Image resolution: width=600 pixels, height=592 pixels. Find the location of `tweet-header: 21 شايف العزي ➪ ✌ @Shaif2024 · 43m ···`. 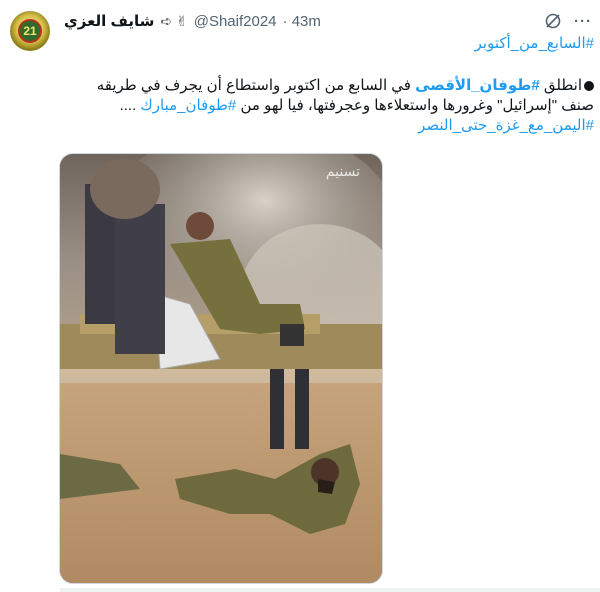

tweet-header: 21 شايف العزي ➪ ✌ @Shaif2024 · 43m ··· is located at coordinates (300, 28).